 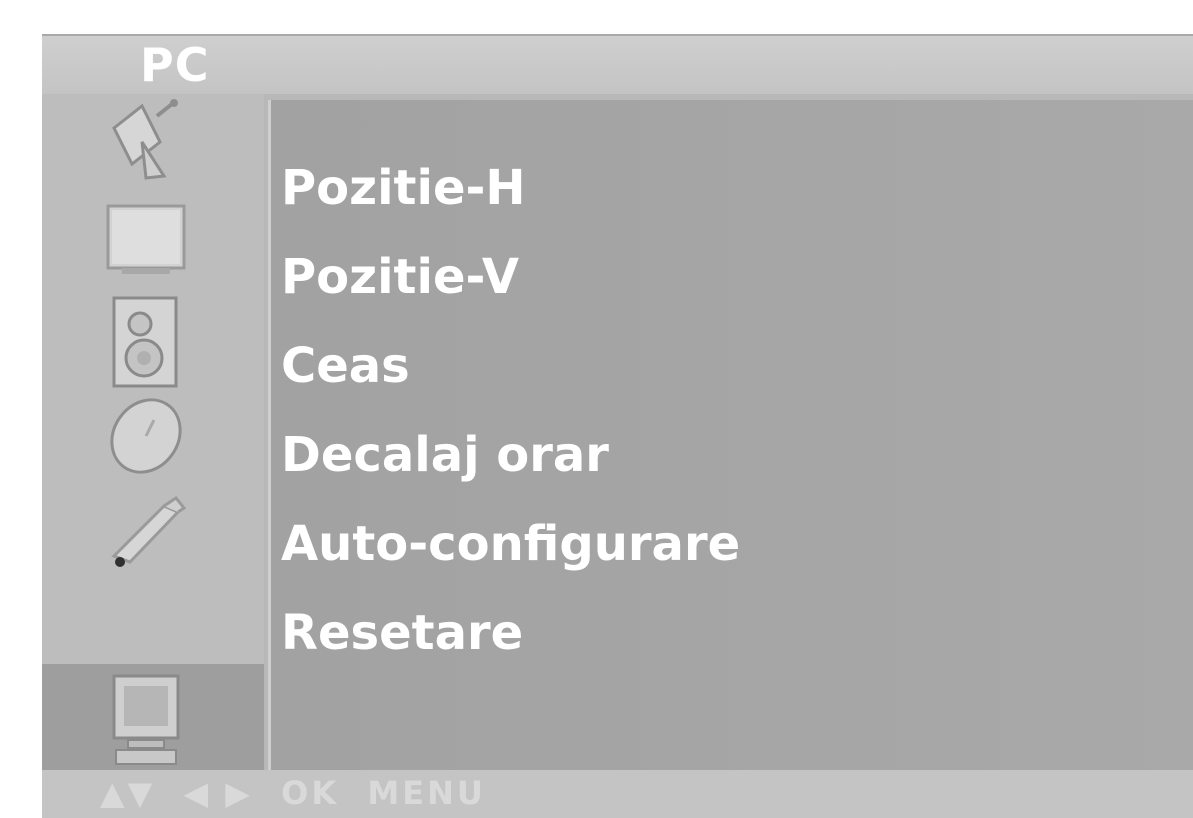 What do you see at coordinates (617, 64) in the screenshot?
I see `title-bar: PC` at bounding box center [617, 64].